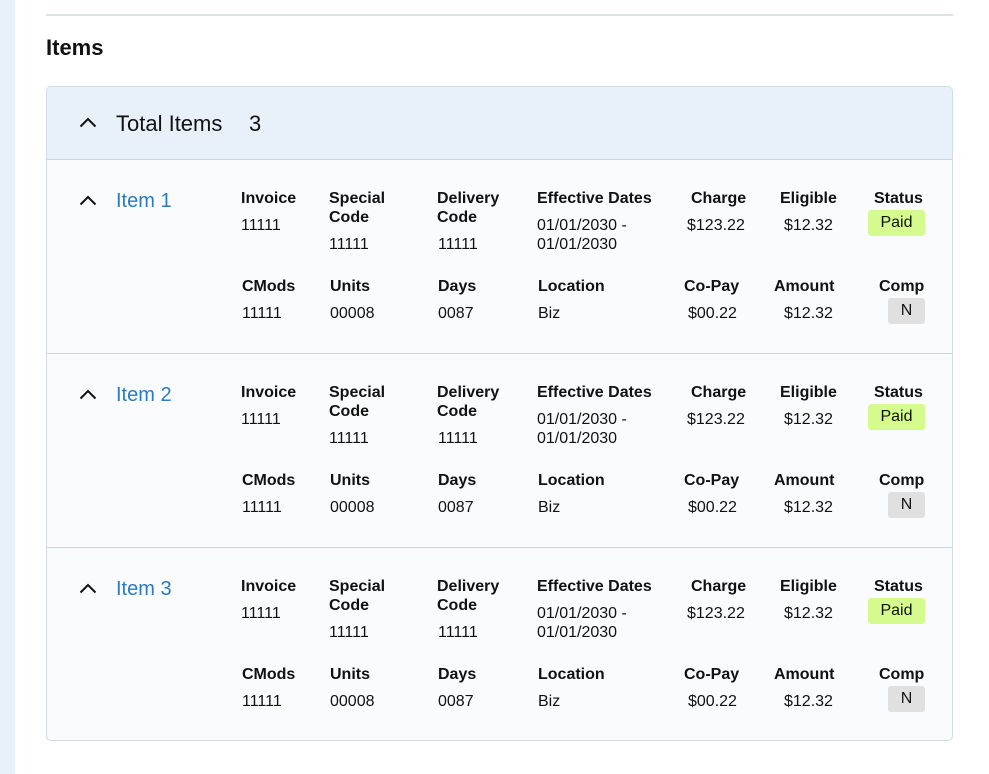  Describe the element at coordinates (7, 387) in the screenshot. I see `left-rail` at that location.